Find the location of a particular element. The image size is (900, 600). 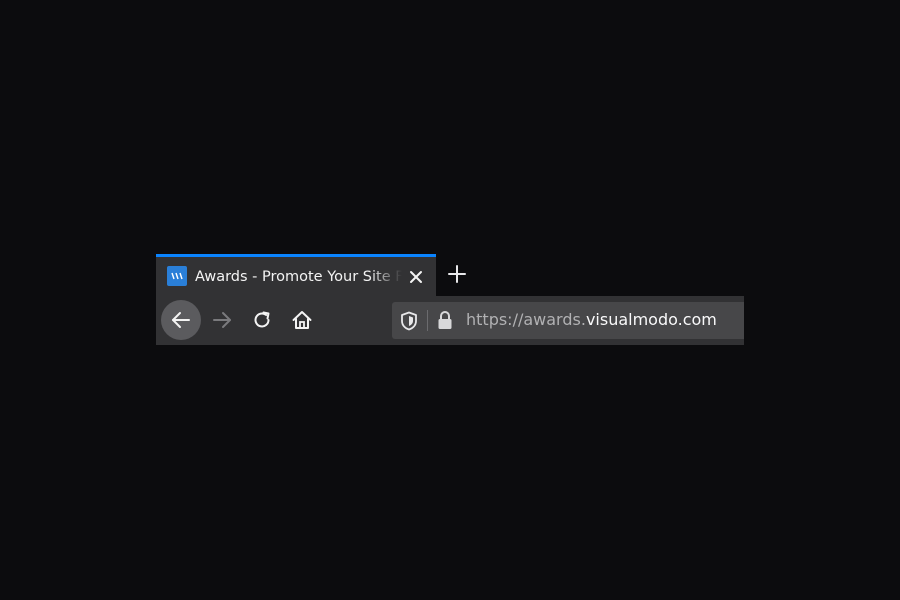

url-subdomain: awards. is located at coordinates (554, 319).